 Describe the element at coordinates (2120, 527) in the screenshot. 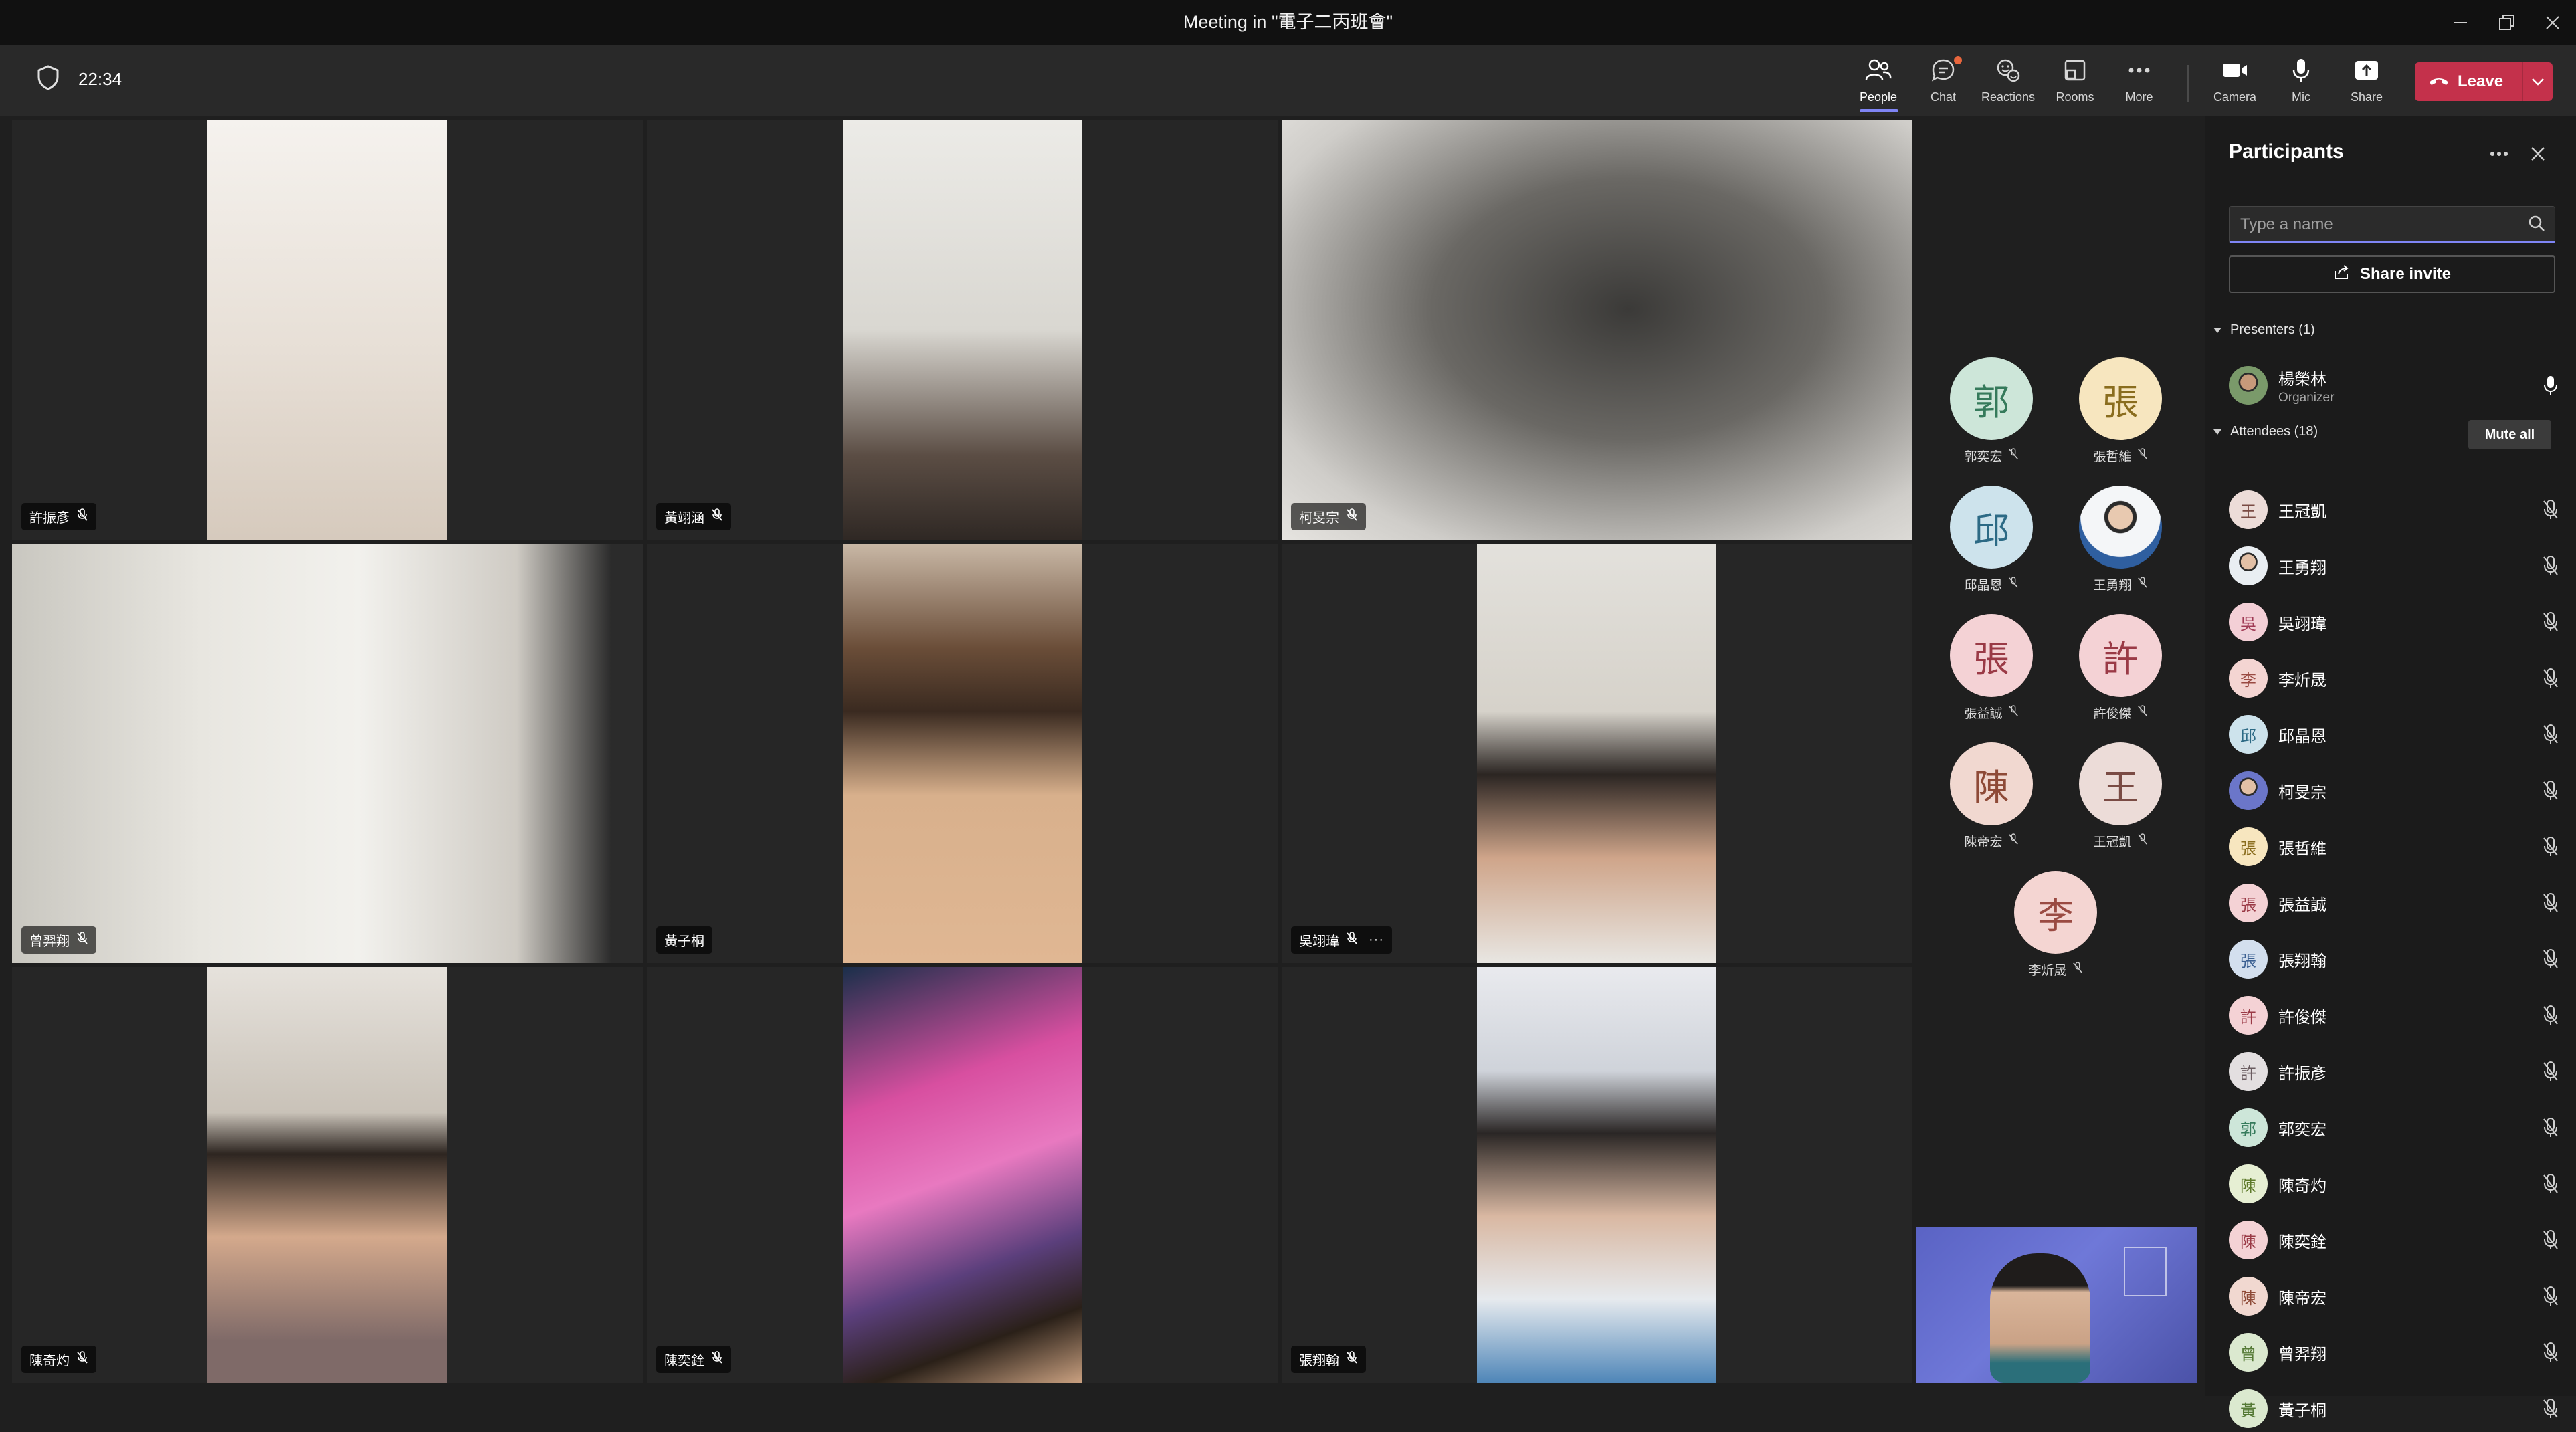

I see `avatar-photo` at that location.